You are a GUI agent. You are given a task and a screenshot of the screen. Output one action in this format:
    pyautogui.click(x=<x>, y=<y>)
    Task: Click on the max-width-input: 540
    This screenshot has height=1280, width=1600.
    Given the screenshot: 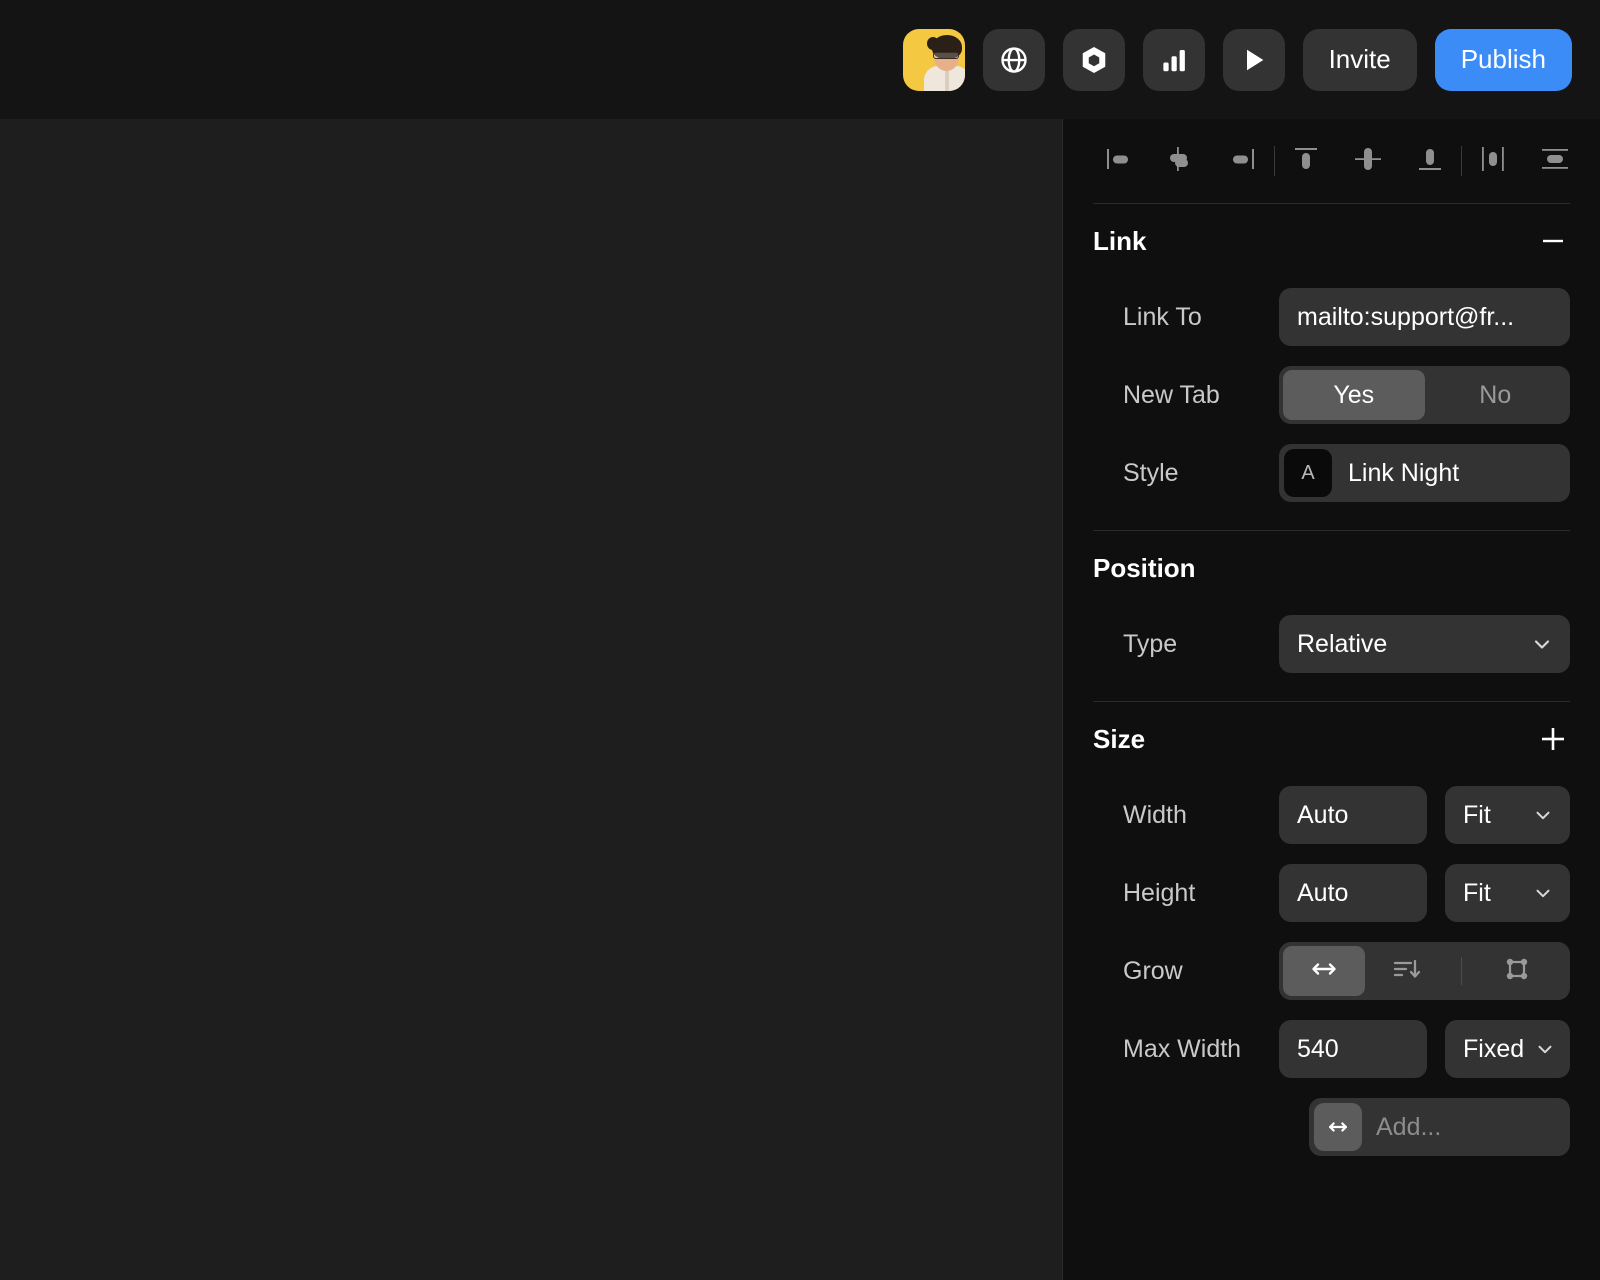 What is the action you would take?
    pyautogui.click(x=1353, y=1049)
    